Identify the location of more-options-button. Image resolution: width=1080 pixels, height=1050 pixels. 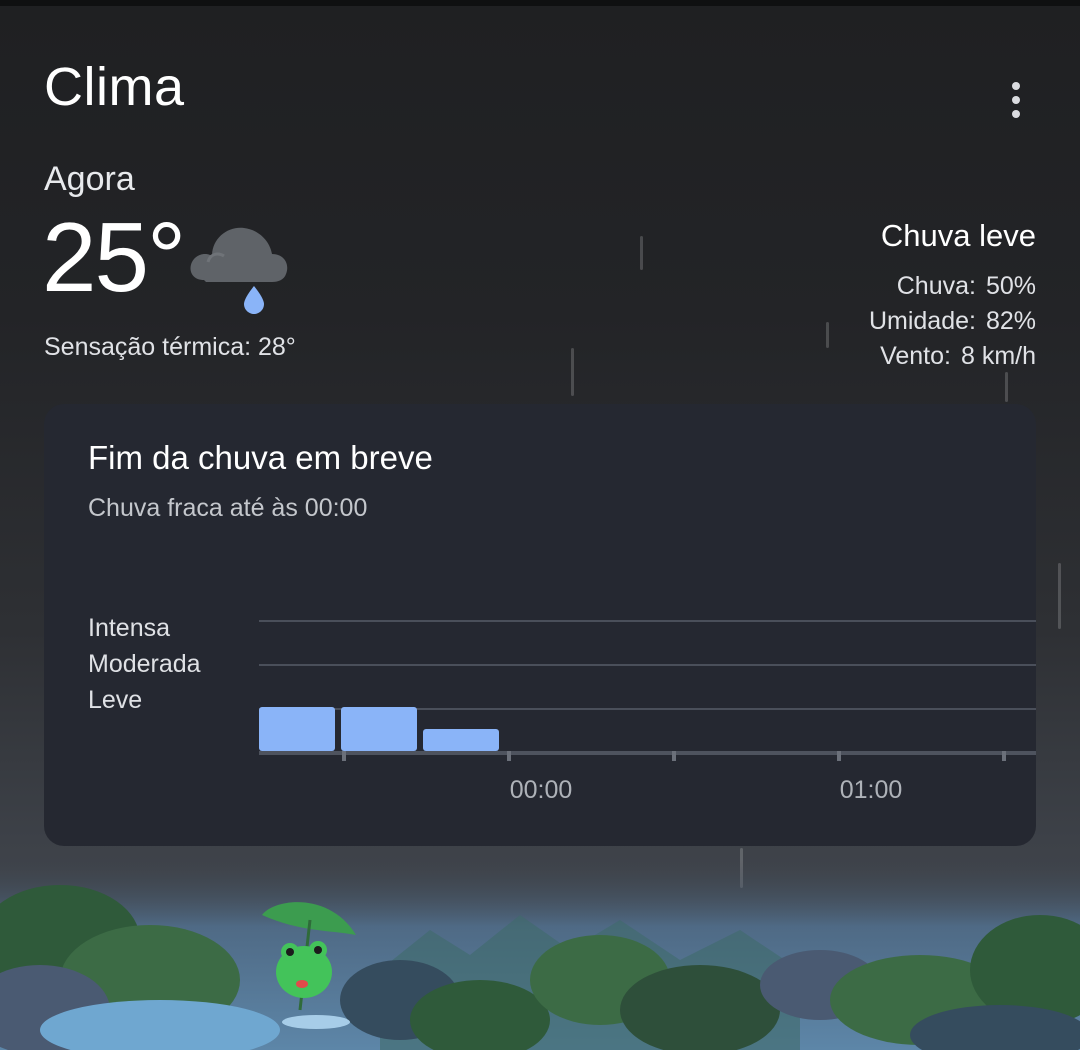
(1016, 100).